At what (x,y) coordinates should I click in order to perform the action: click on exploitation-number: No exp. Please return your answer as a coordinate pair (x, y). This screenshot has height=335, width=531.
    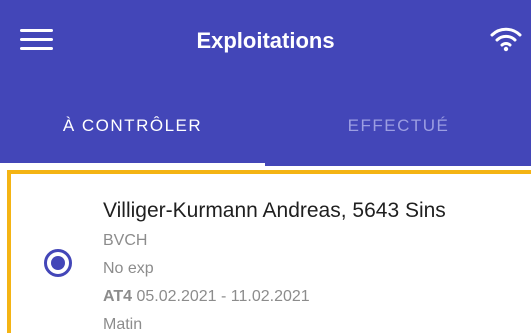
    Looking at the image, I should click on (128, 268).